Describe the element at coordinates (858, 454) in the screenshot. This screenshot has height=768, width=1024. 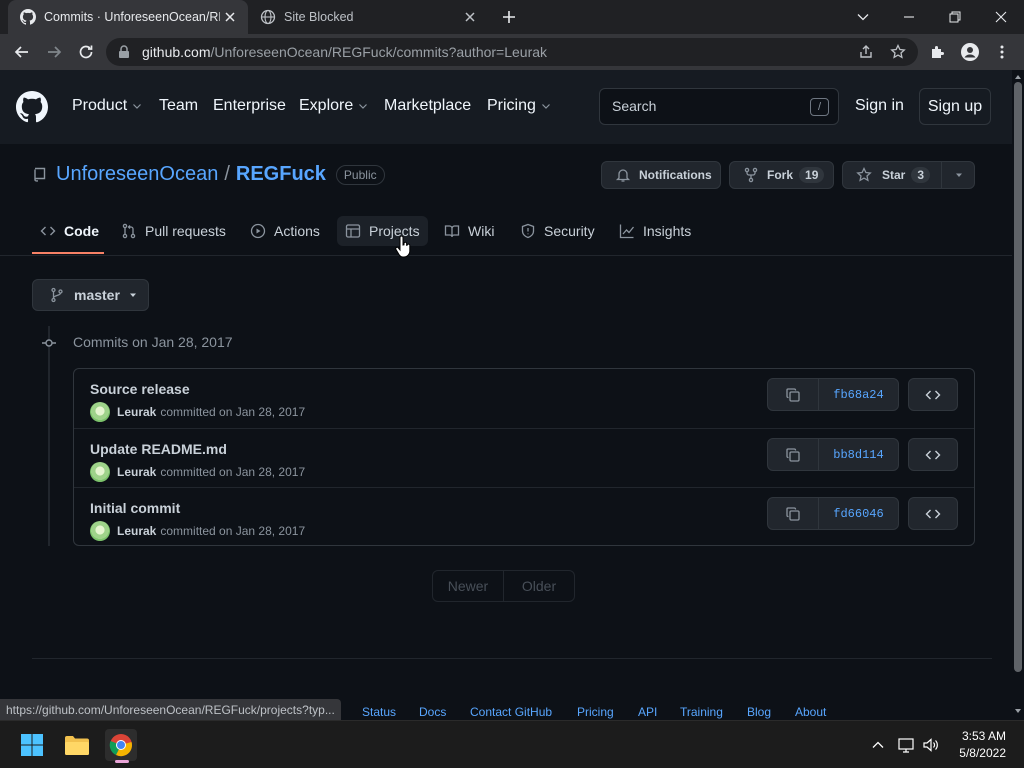
I see `commit-sha-link: bb8d114` at that location.